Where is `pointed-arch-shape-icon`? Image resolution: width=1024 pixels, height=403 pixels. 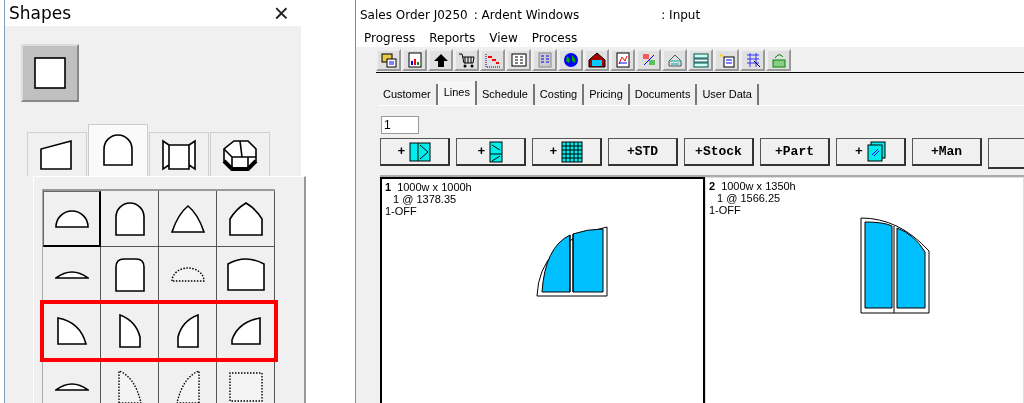 pointed-arch-shape-icon is located at coordinates (187, 218).